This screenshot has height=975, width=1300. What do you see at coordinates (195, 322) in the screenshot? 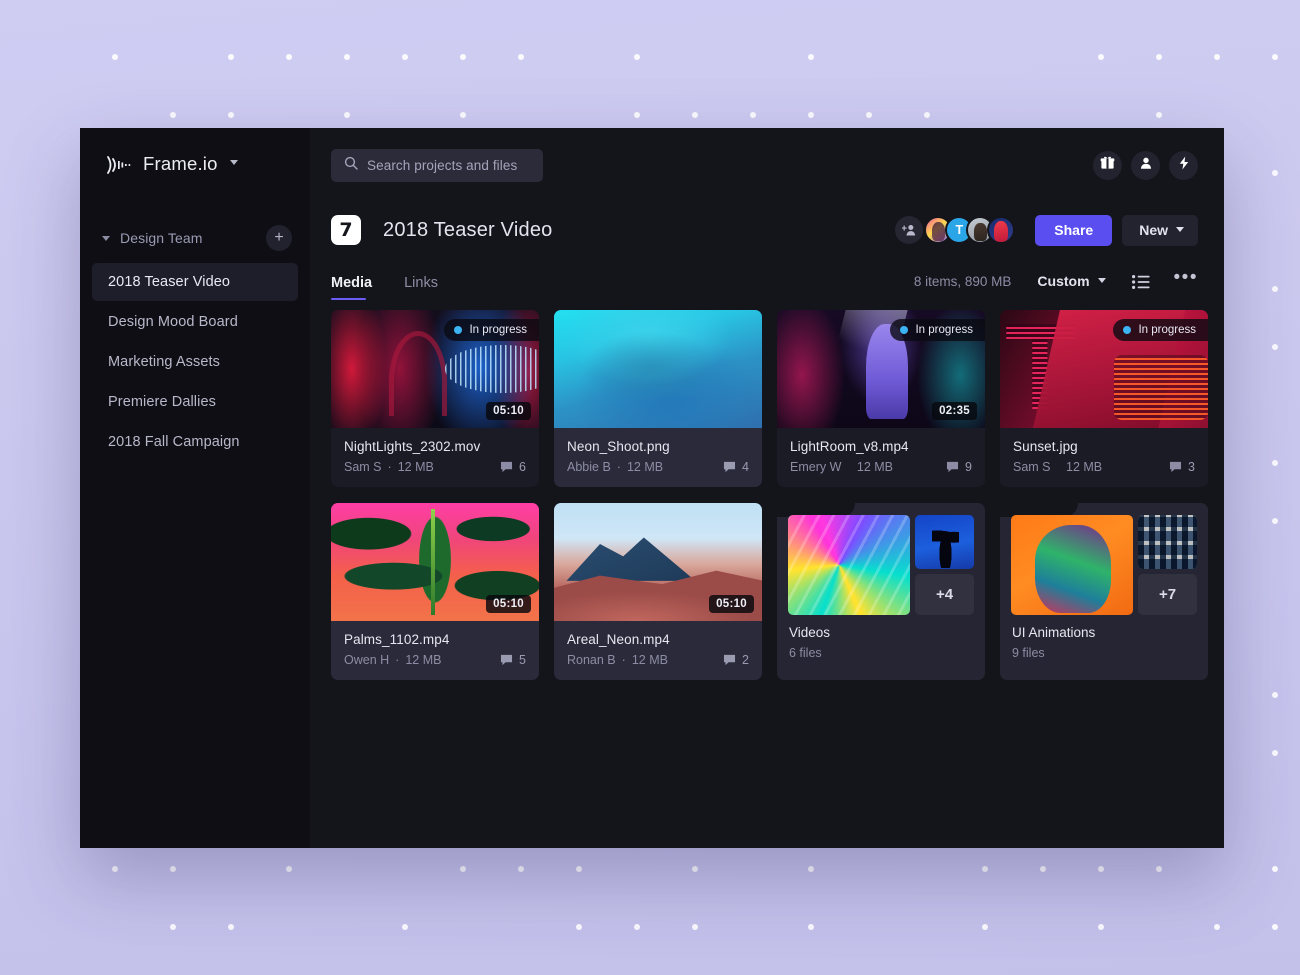
I see `sidebar-item-design-mood-board: Design Mood Board` at bounding box center [195, 322].